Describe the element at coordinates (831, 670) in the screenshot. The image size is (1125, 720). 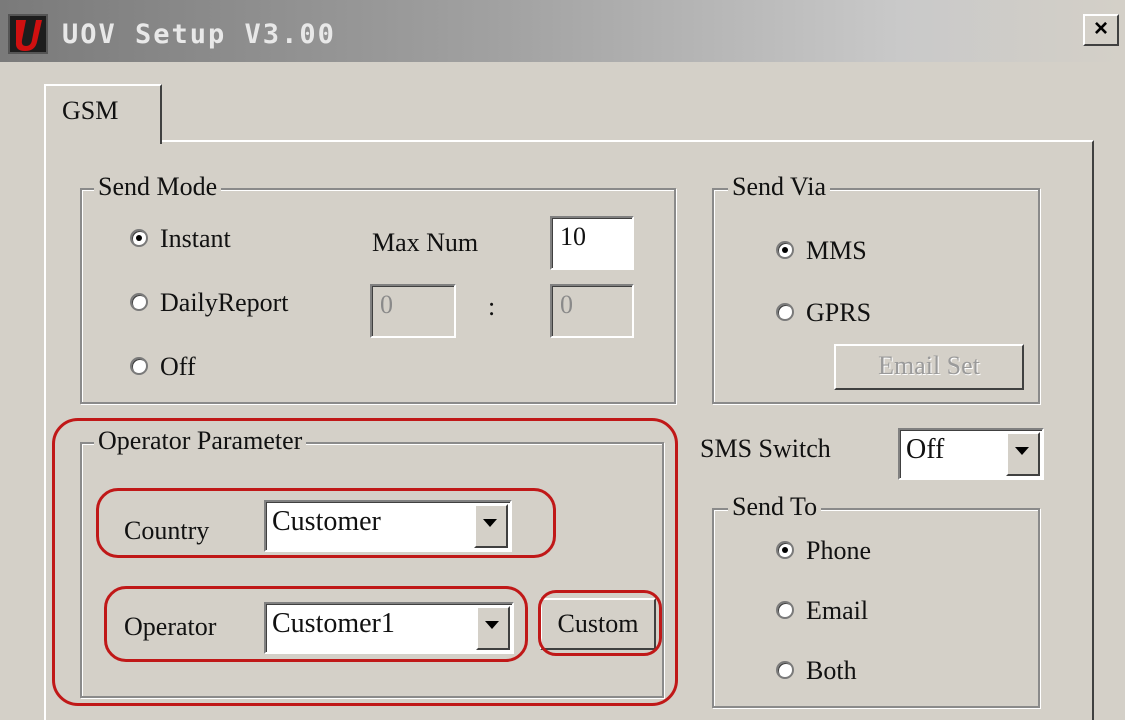
I see `radio-both-label: Both` at that location.